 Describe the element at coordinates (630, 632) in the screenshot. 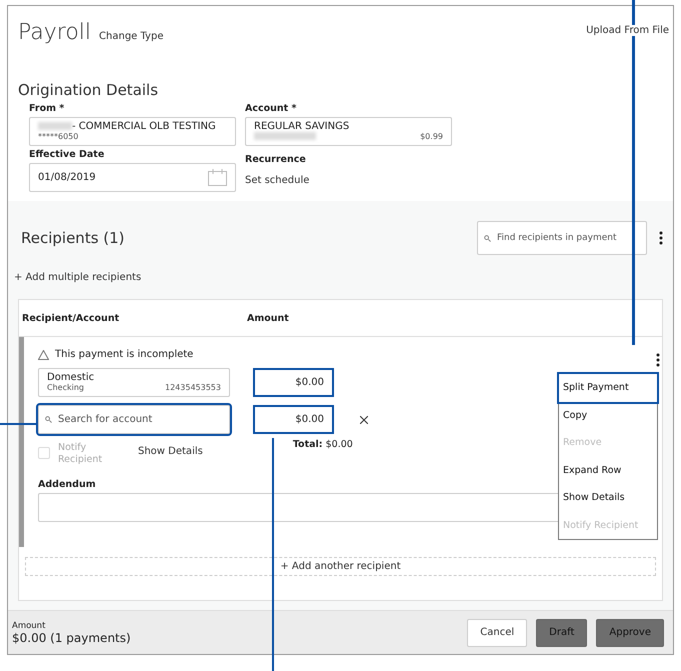

I see `footer-button: Approve` at that location.